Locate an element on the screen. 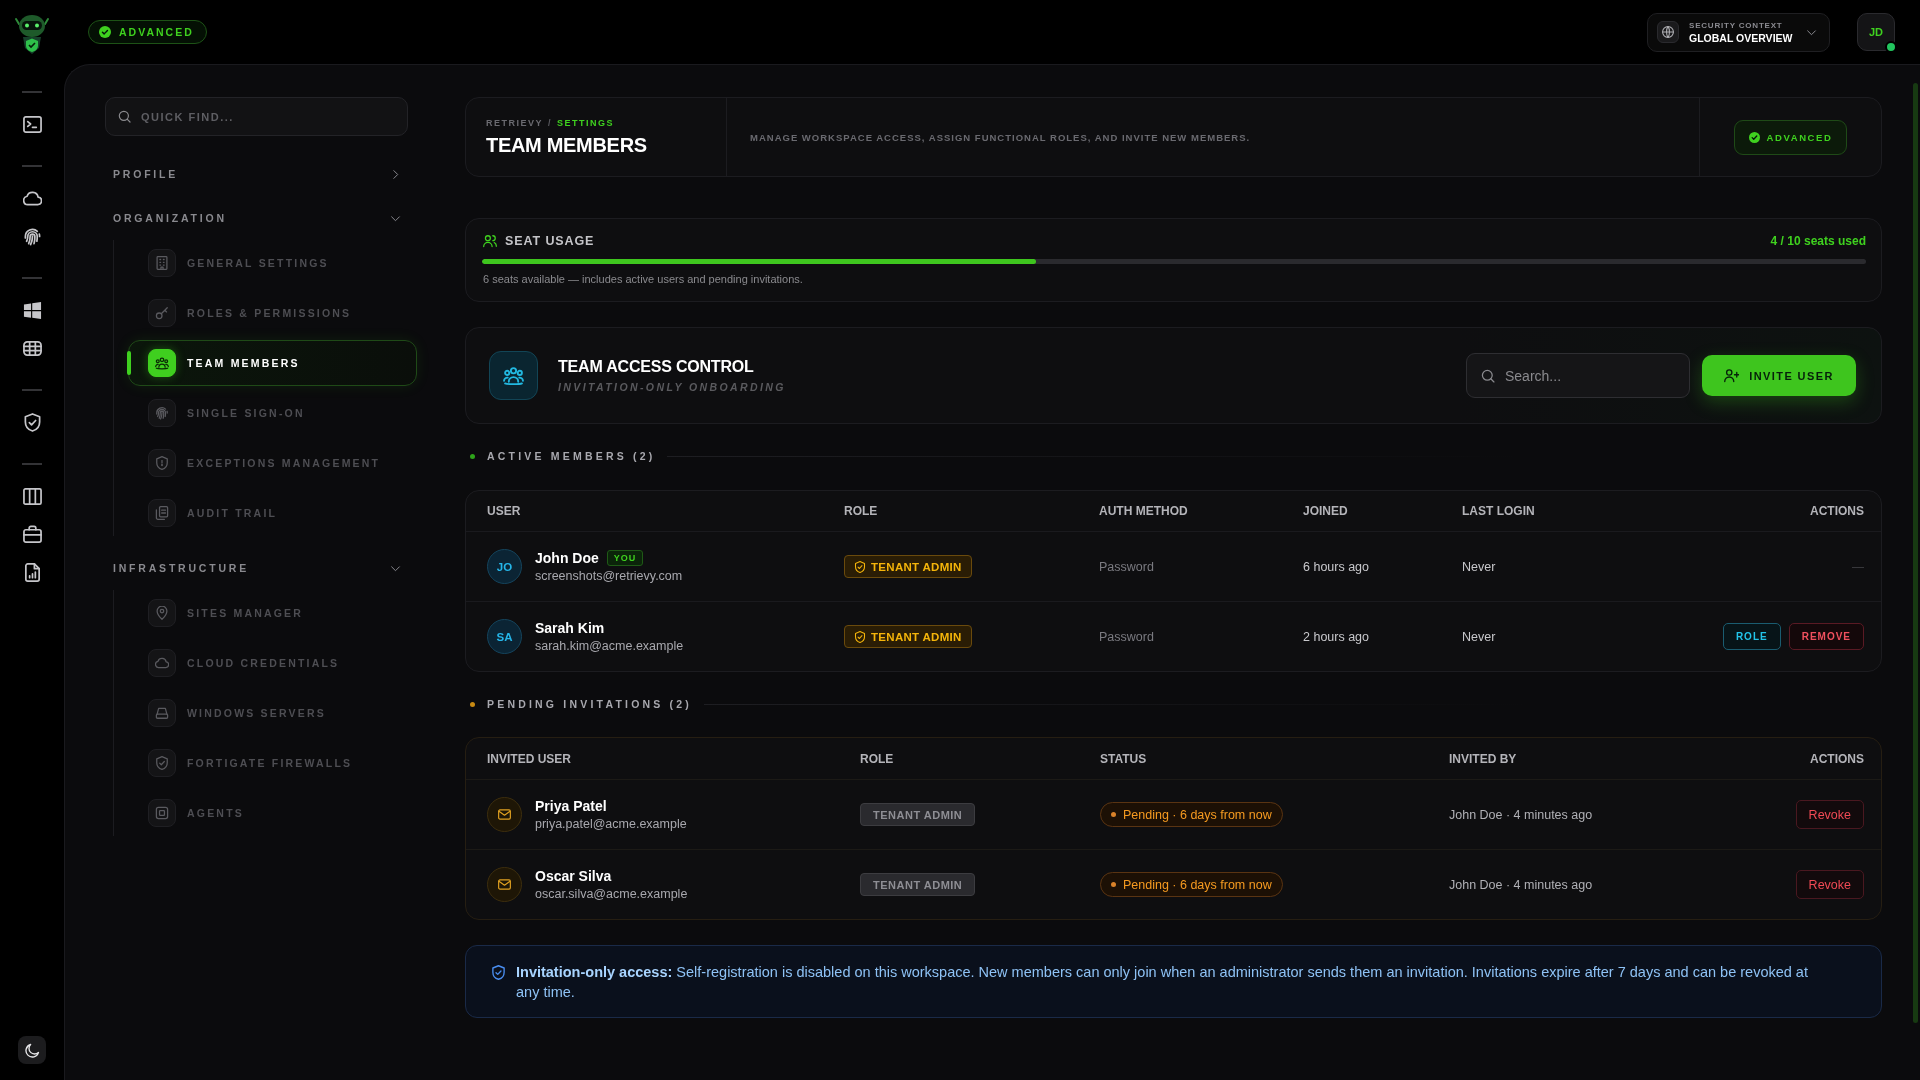 Image resolution: width=1920 pixels, height=1080 pixels. section-header: INFRASTRUCTURE is located at coordinates (257, 568).